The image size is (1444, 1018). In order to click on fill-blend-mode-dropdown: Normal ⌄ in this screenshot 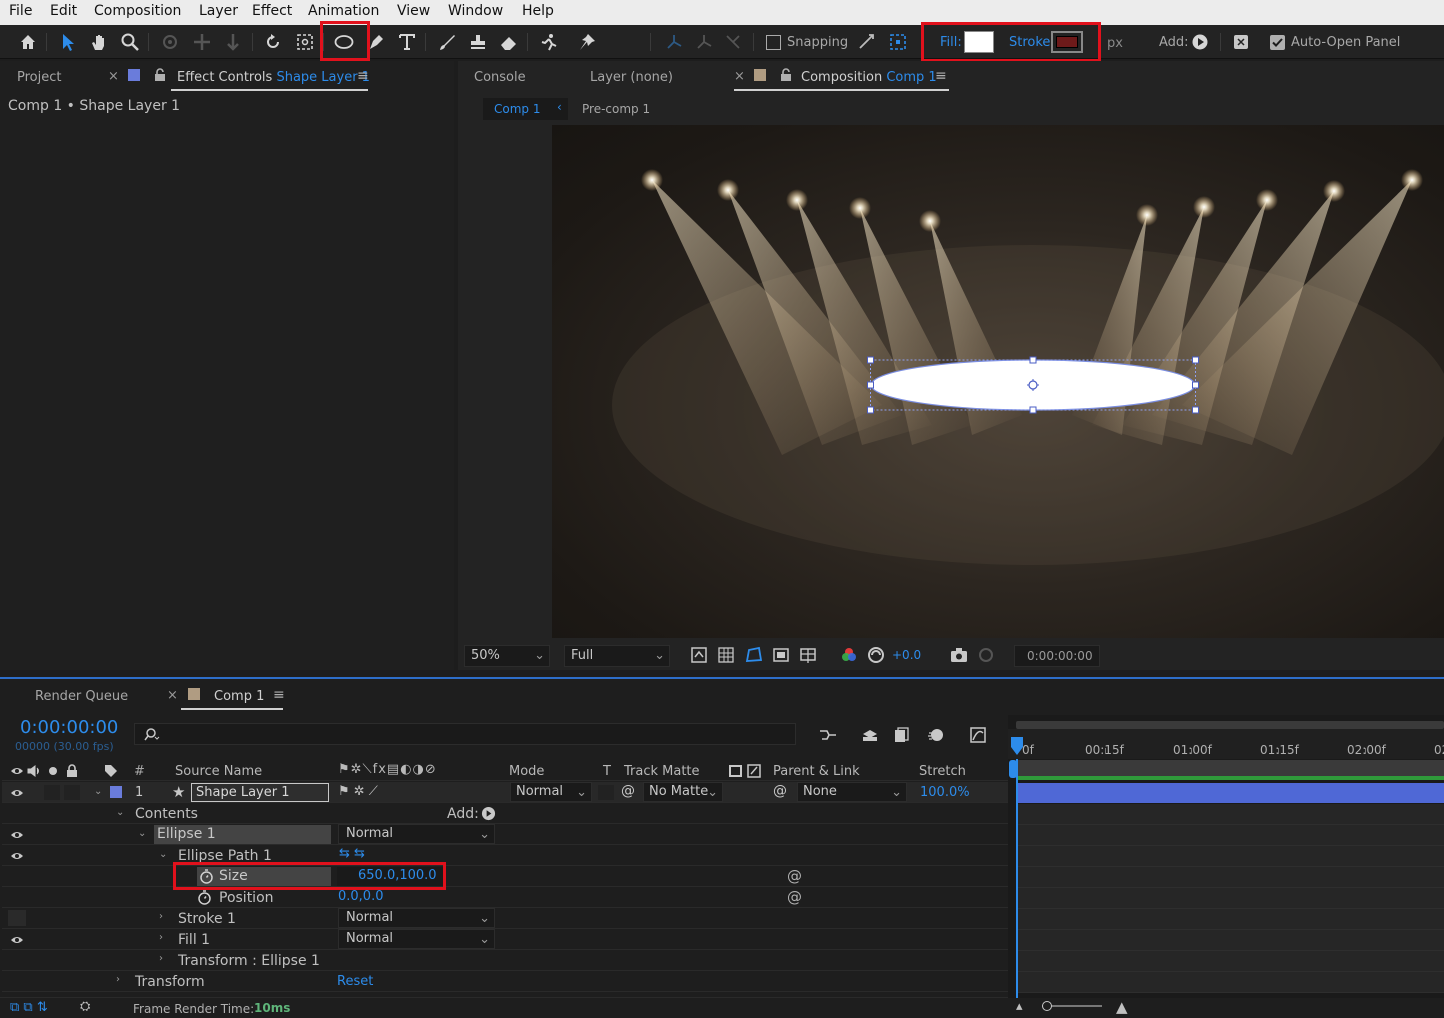, I will do `click(416, 939)`.